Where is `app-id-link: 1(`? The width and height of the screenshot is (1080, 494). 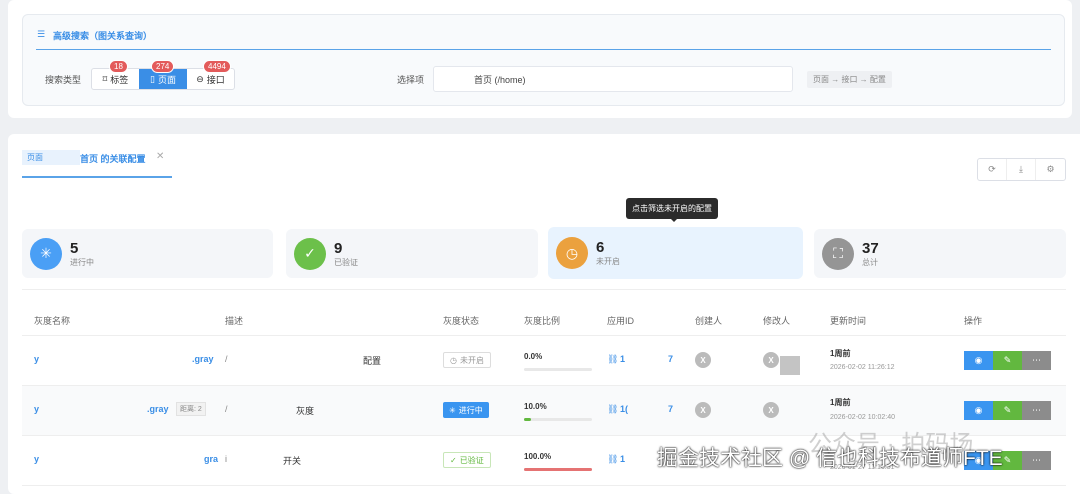 app-id-link: 1( is located at coordinates (624, 409).